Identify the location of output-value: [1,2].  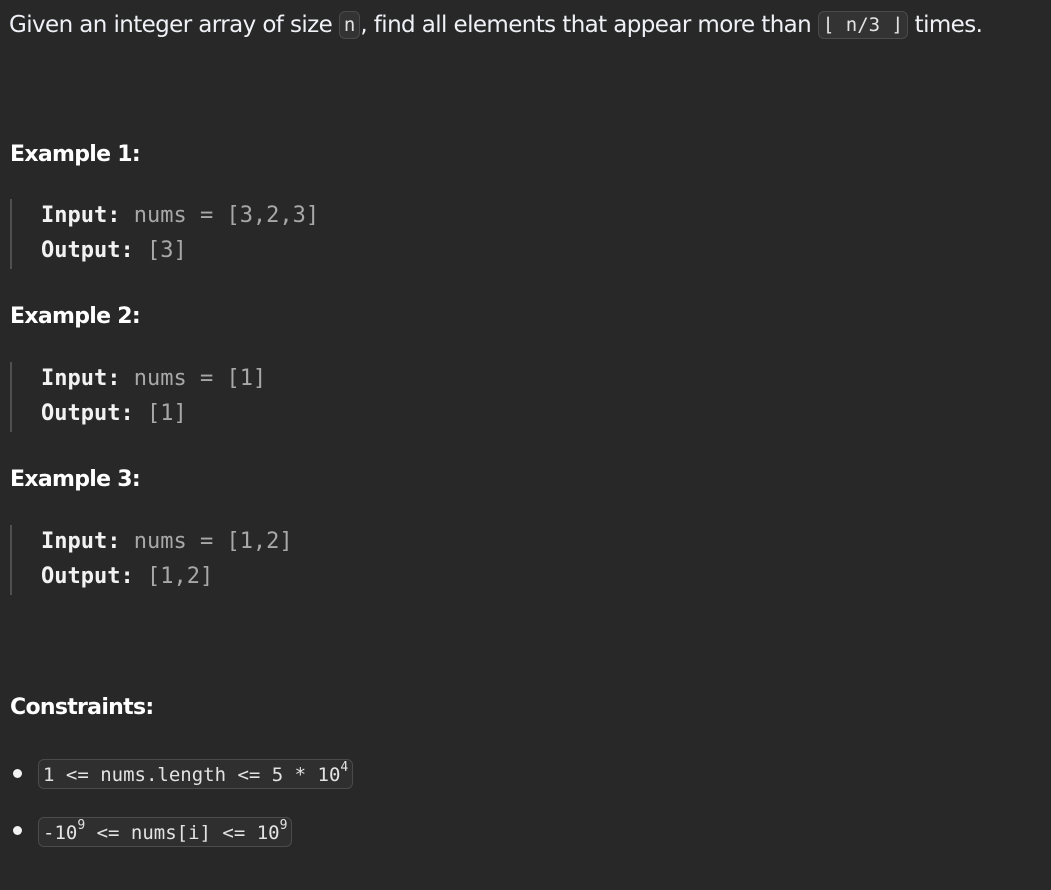
(173, 576).